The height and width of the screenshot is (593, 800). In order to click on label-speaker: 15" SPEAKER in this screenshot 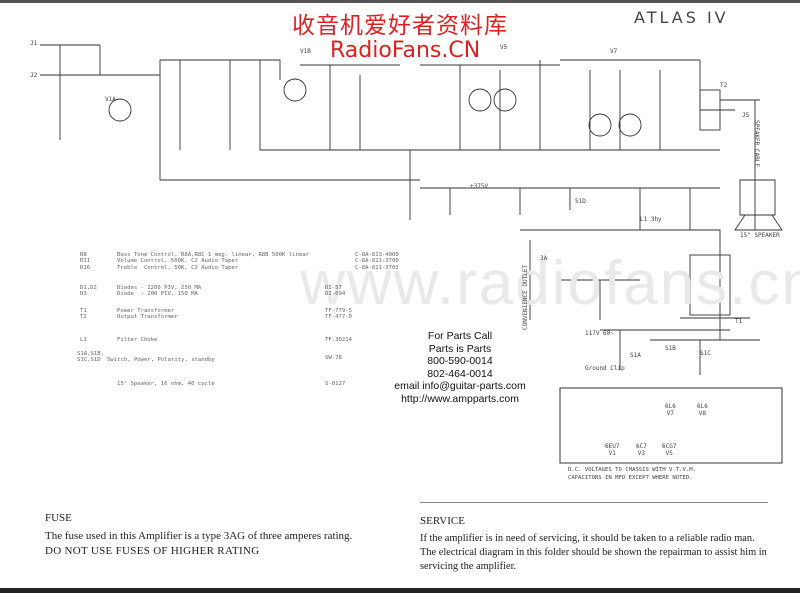, I will do `click(760, 235)`.